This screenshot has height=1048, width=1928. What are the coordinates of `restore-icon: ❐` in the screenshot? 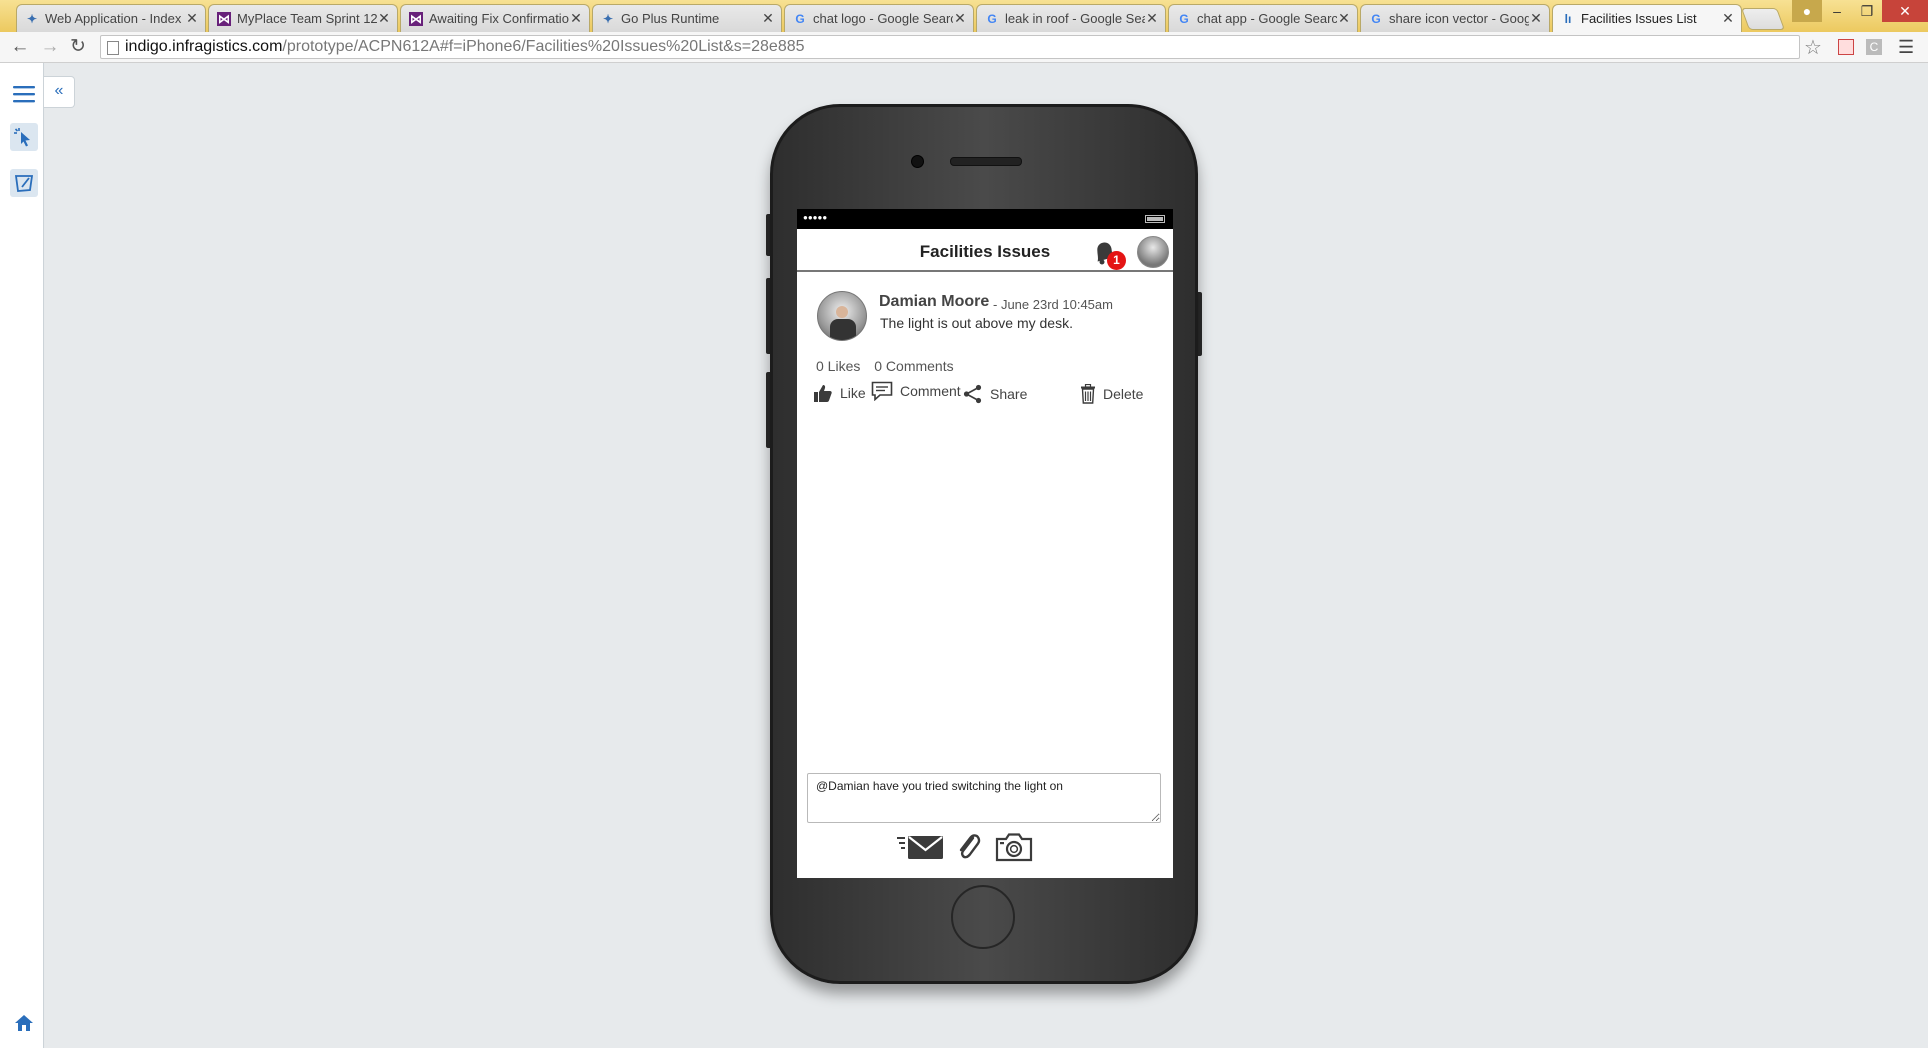 It's located at (1867, 11).